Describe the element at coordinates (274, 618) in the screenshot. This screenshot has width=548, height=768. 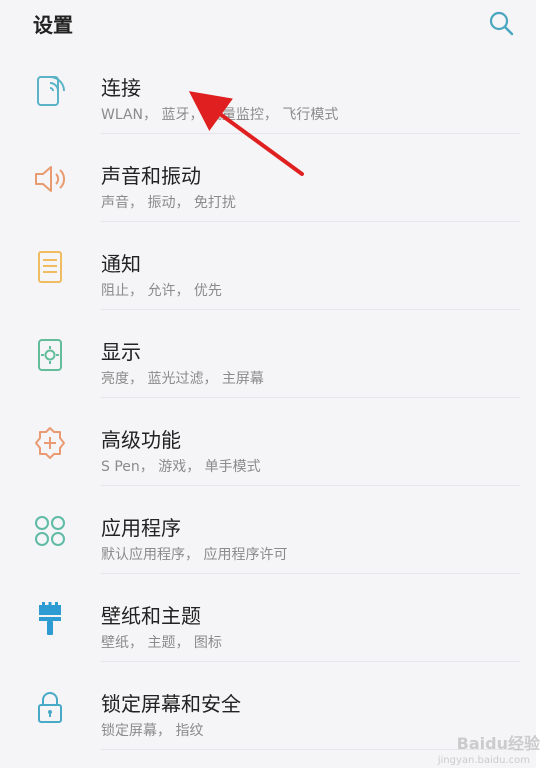
I see `settings-item-wallpaper-themes: 壁纸和主题 壁纸， 主题， 图标` at that location.